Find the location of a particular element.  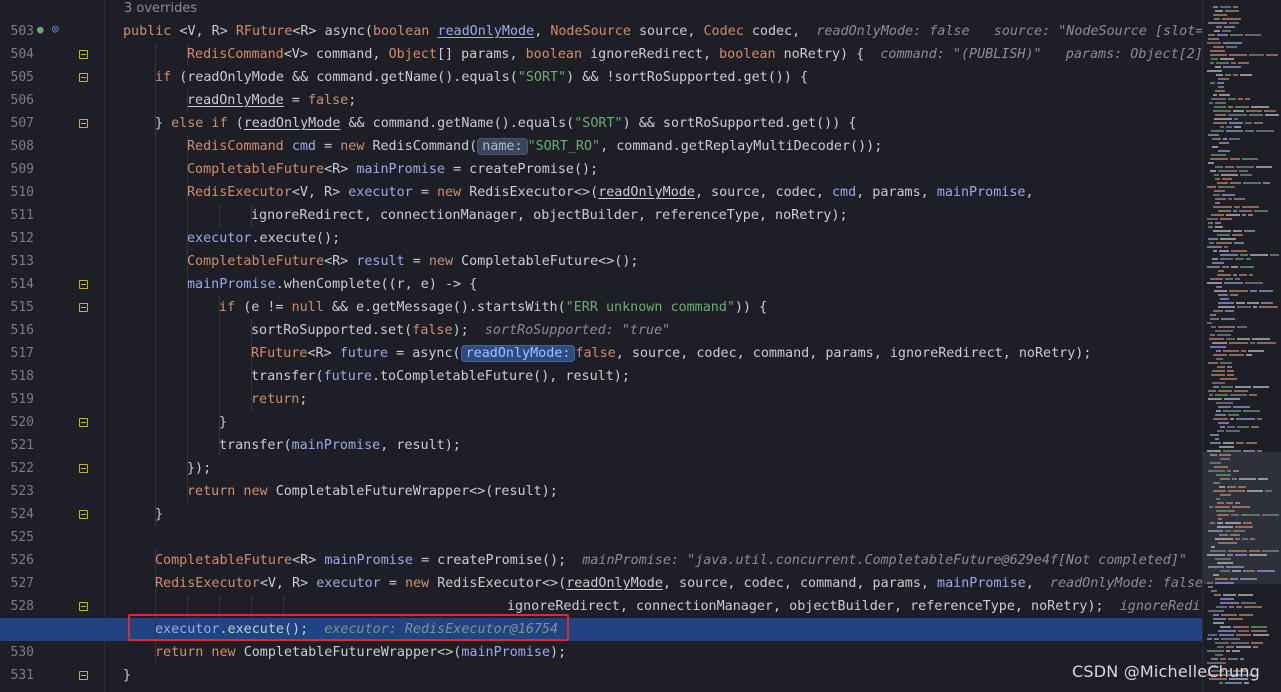

line-number-520: 520 is located at coordinates (17, 422).